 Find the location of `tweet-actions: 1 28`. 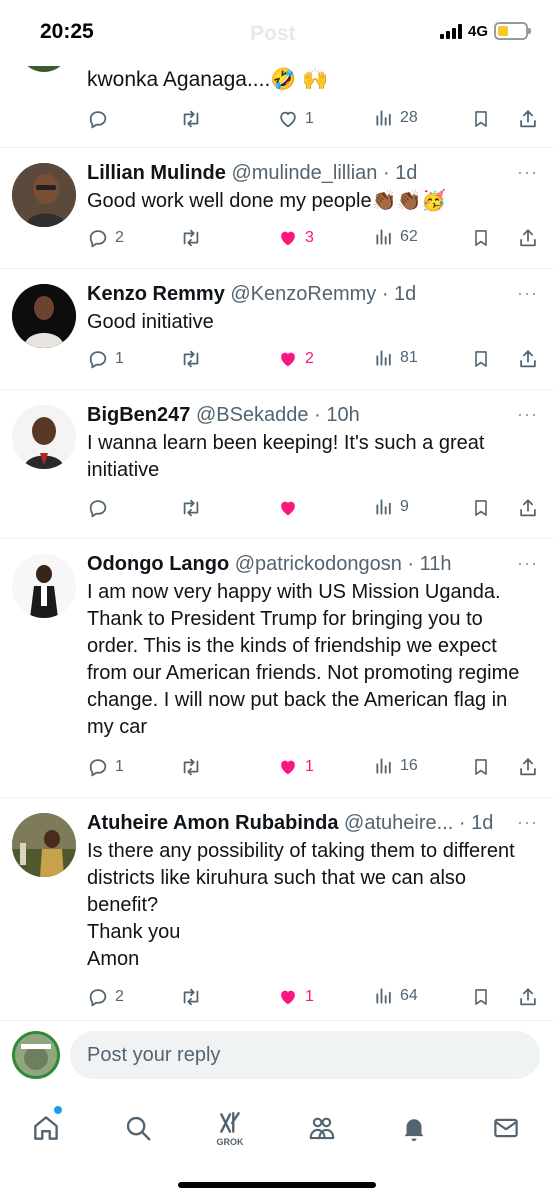

tweet-actions: 1 28 is located at coordinates (316, 122).